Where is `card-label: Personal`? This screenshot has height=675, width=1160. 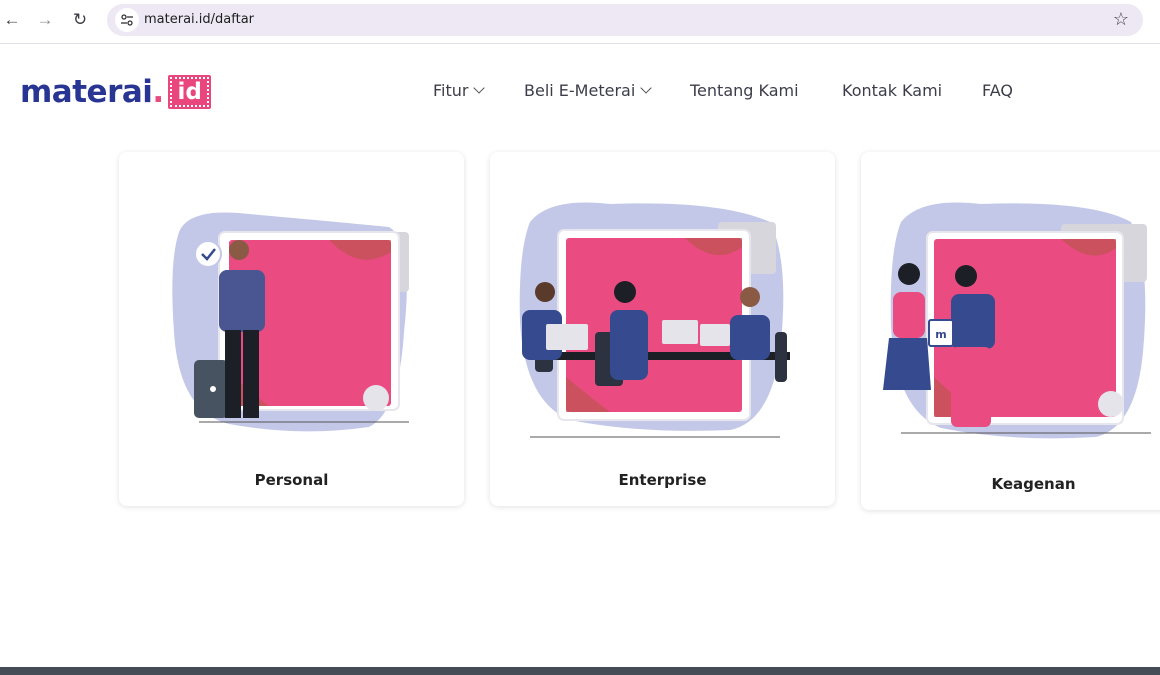
card-label: Personal is located at coordinates (291, 480).